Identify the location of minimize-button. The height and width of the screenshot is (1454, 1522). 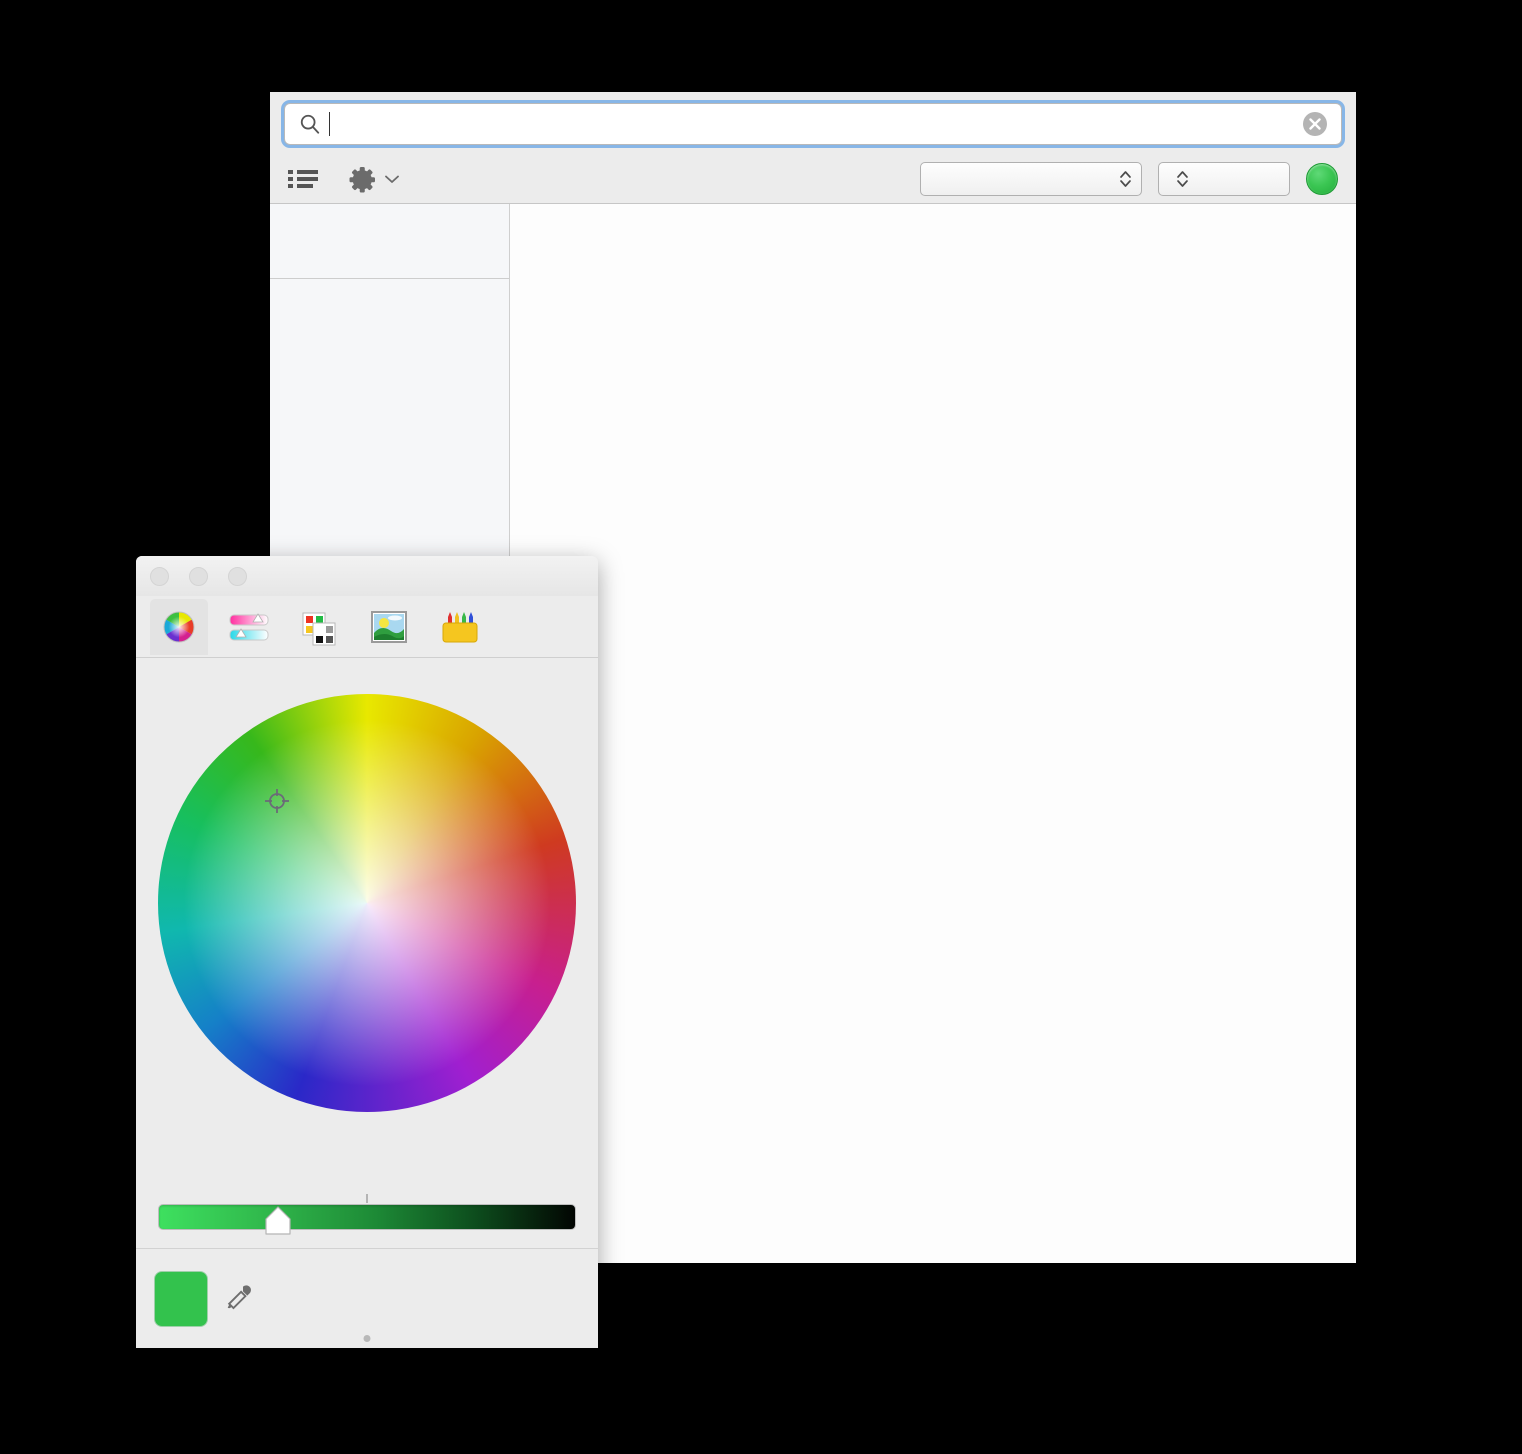
(198, 576).